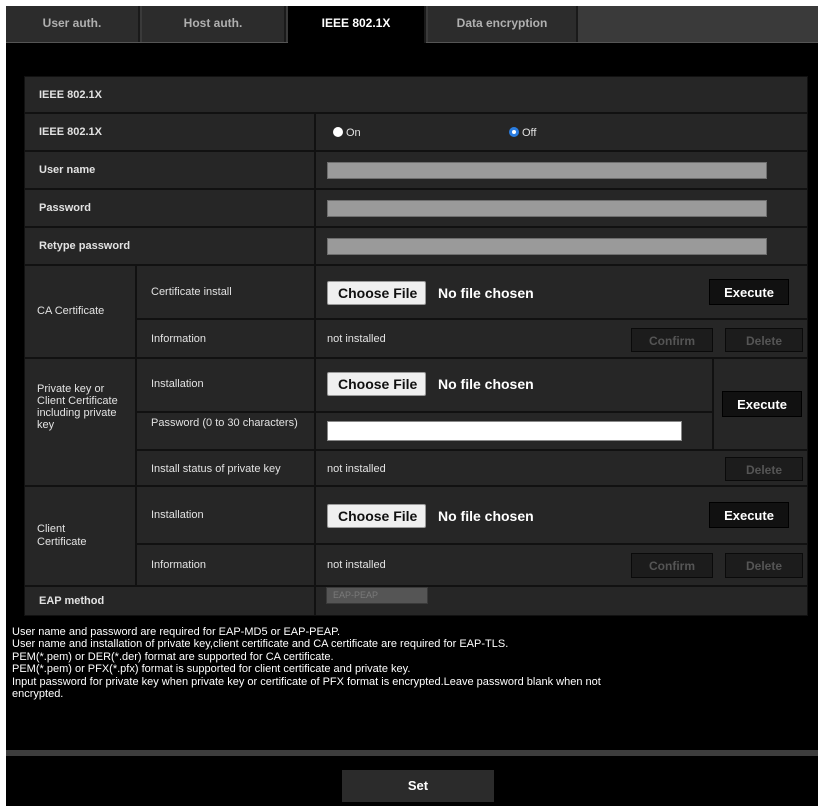  What do you see at coordinates (71, 311) in the screenshot?
I see `ca-certificate-label: CA Certificate` at bounding box center [71, 311].